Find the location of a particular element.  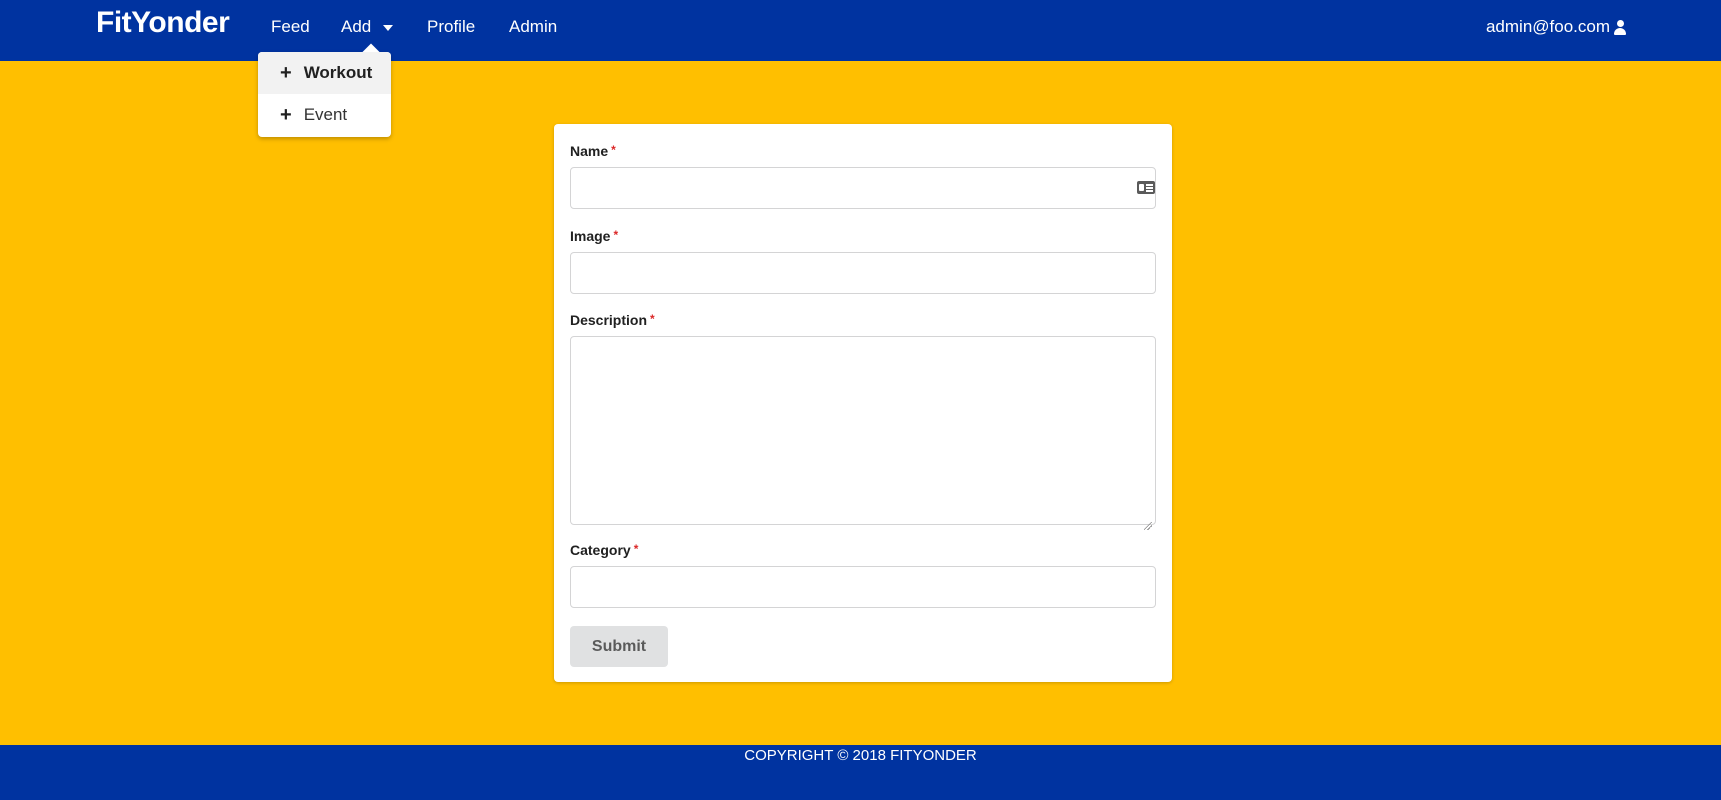

menu-item-workout: + Workout is located at coordinates (324, 73).